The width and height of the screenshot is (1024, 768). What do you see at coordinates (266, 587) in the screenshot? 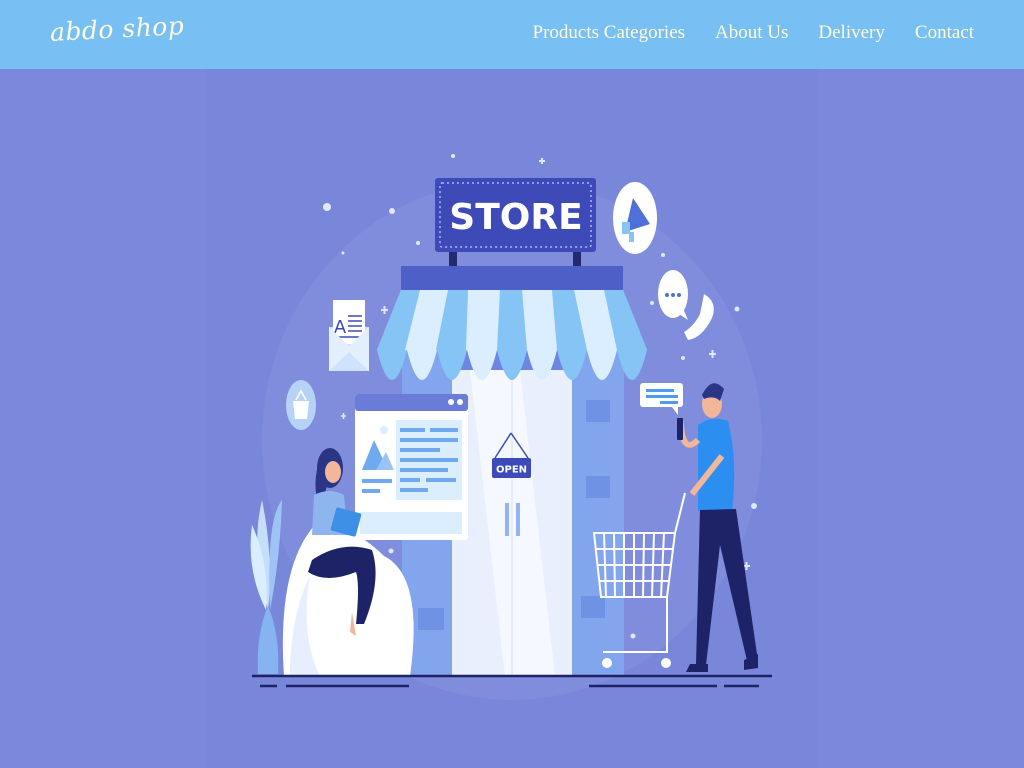
I see `plant` at bounding box center [266, 587].